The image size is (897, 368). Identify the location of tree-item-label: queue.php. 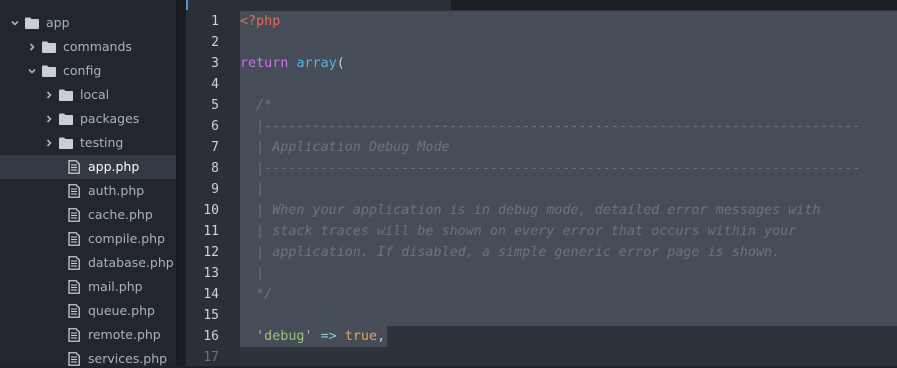
(121, 310).